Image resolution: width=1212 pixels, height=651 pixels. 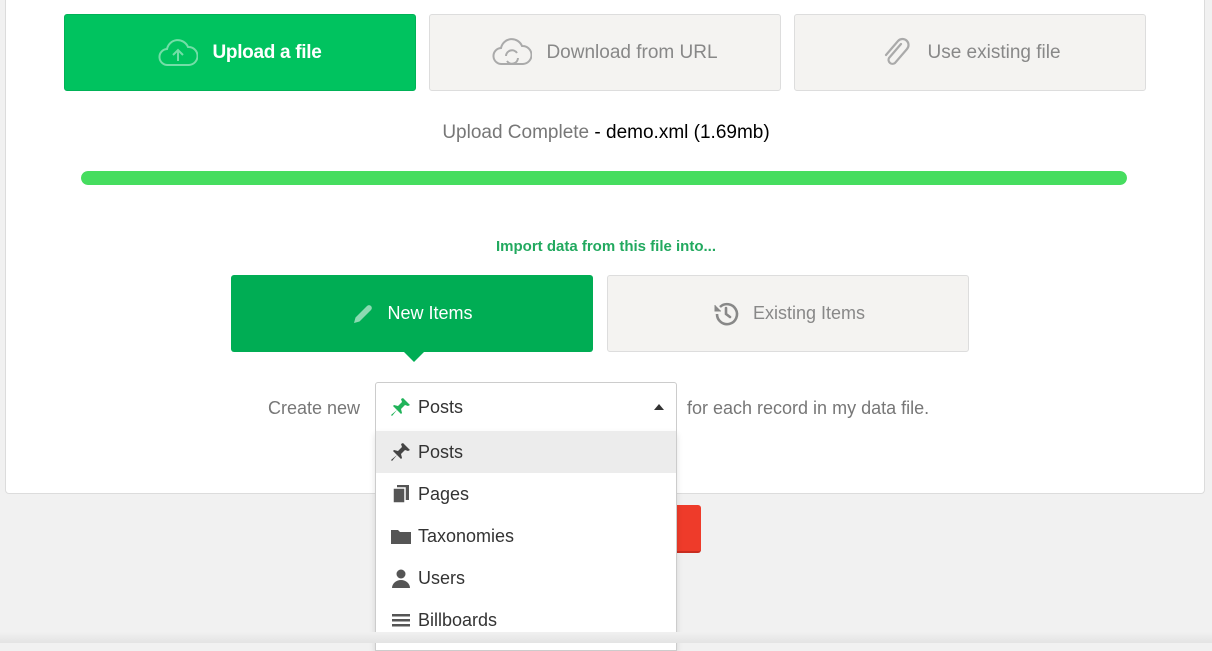 I want to click on pages-icon, so click(x=401, y=494).